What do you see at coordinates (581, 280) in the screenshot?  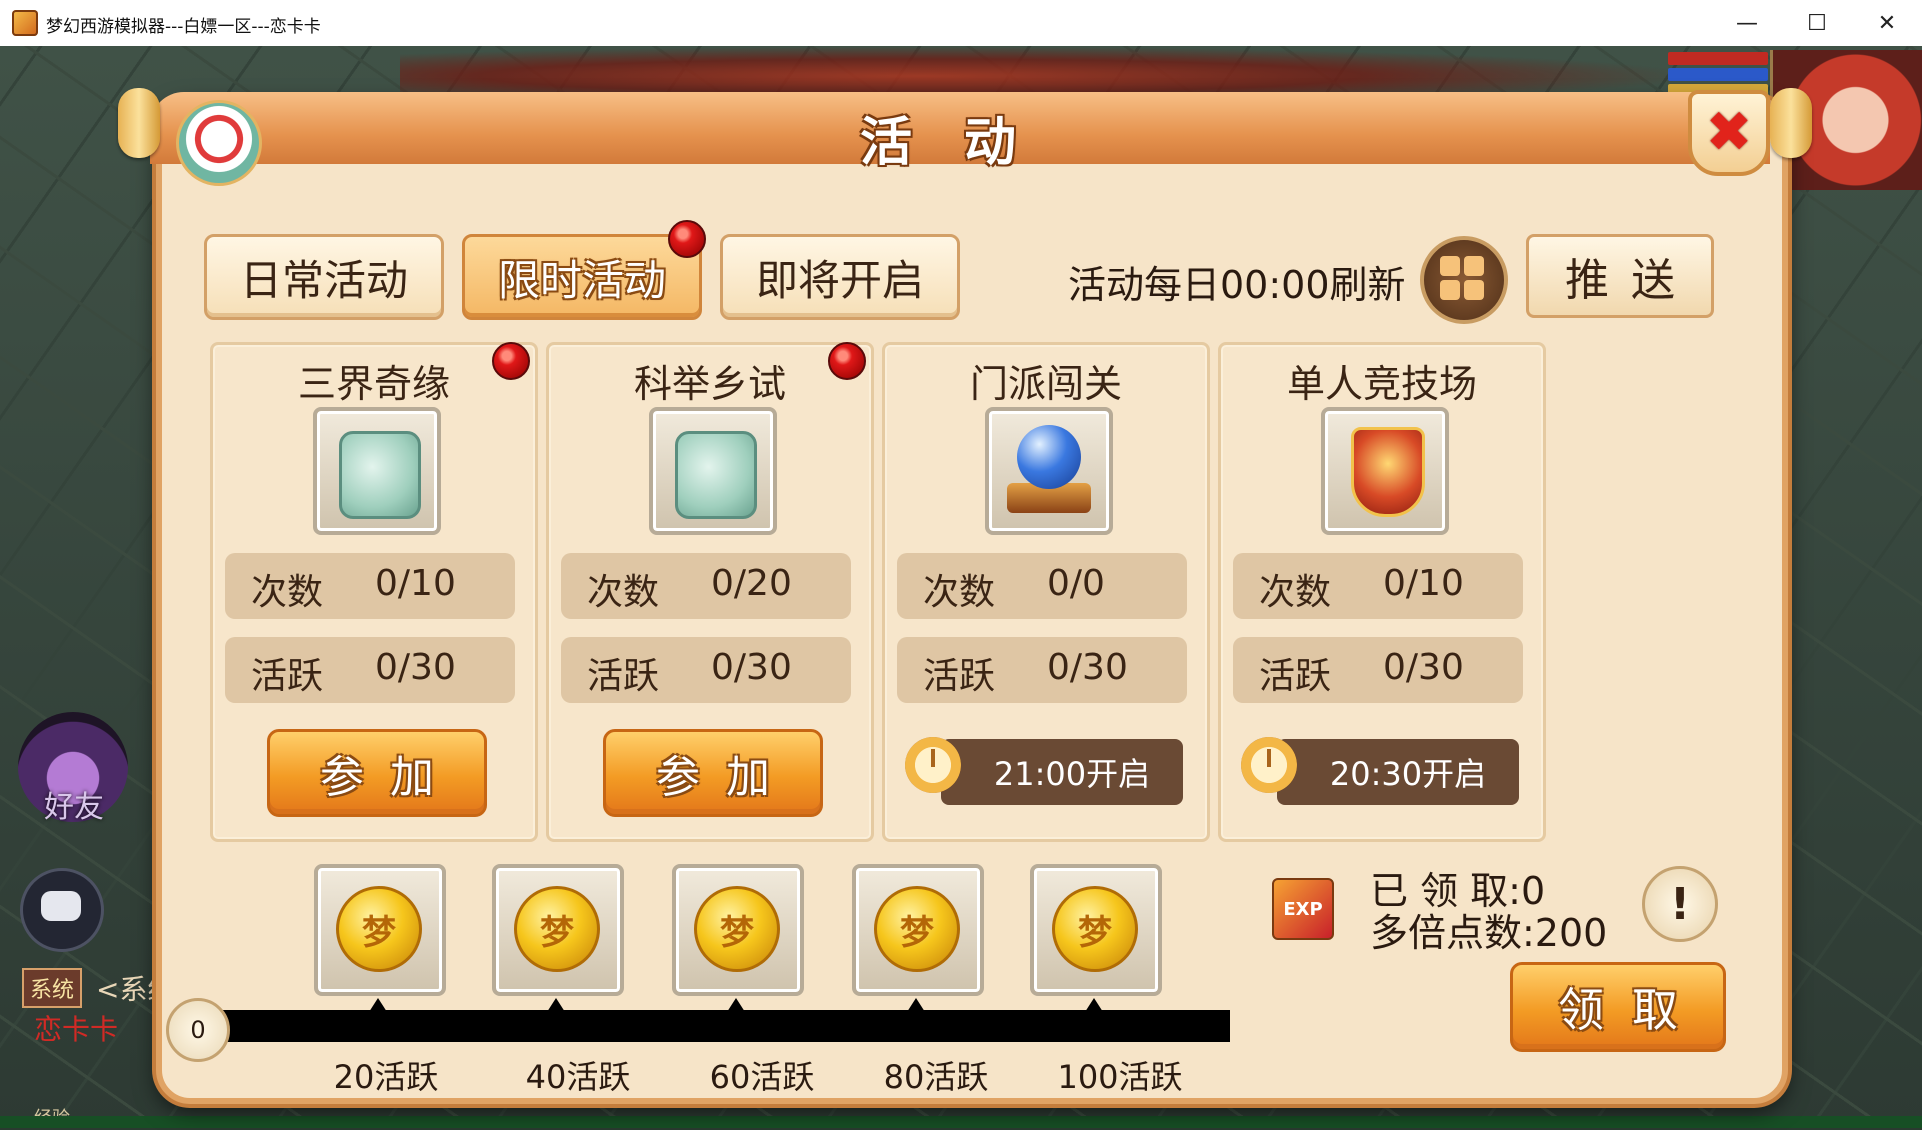 I see `tab-label: 限时活动` at bounding box center [581, 280].